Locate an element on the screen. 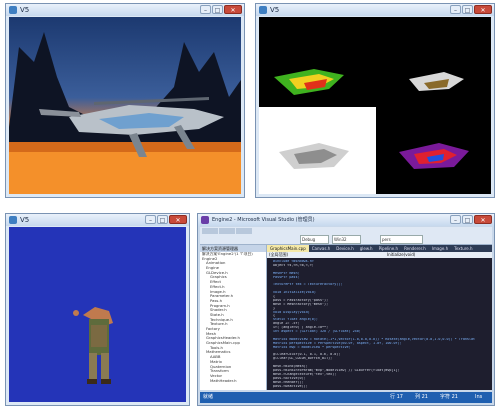  status-char: 字符 21 is located at coordinates (449, 397).